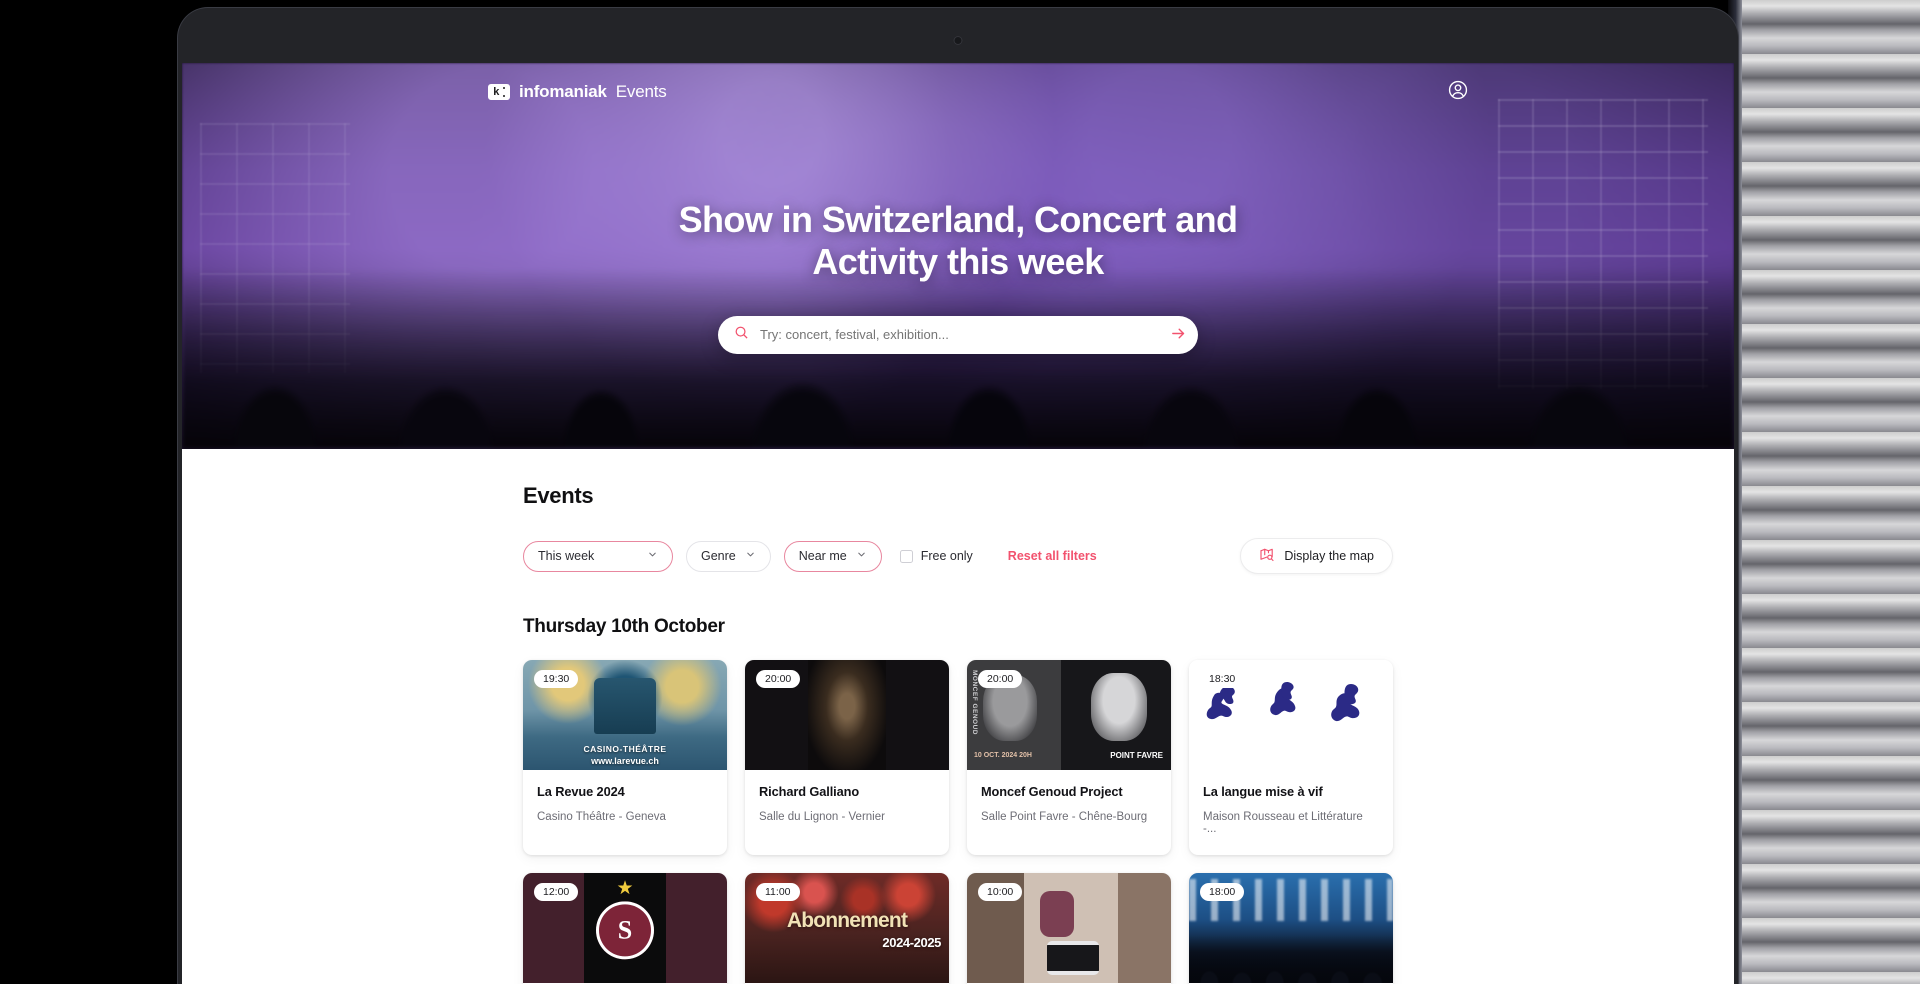 This screenshot has height=984, width=1920. I want to click on artwork-caption: Abonnement, so click(847, 921).